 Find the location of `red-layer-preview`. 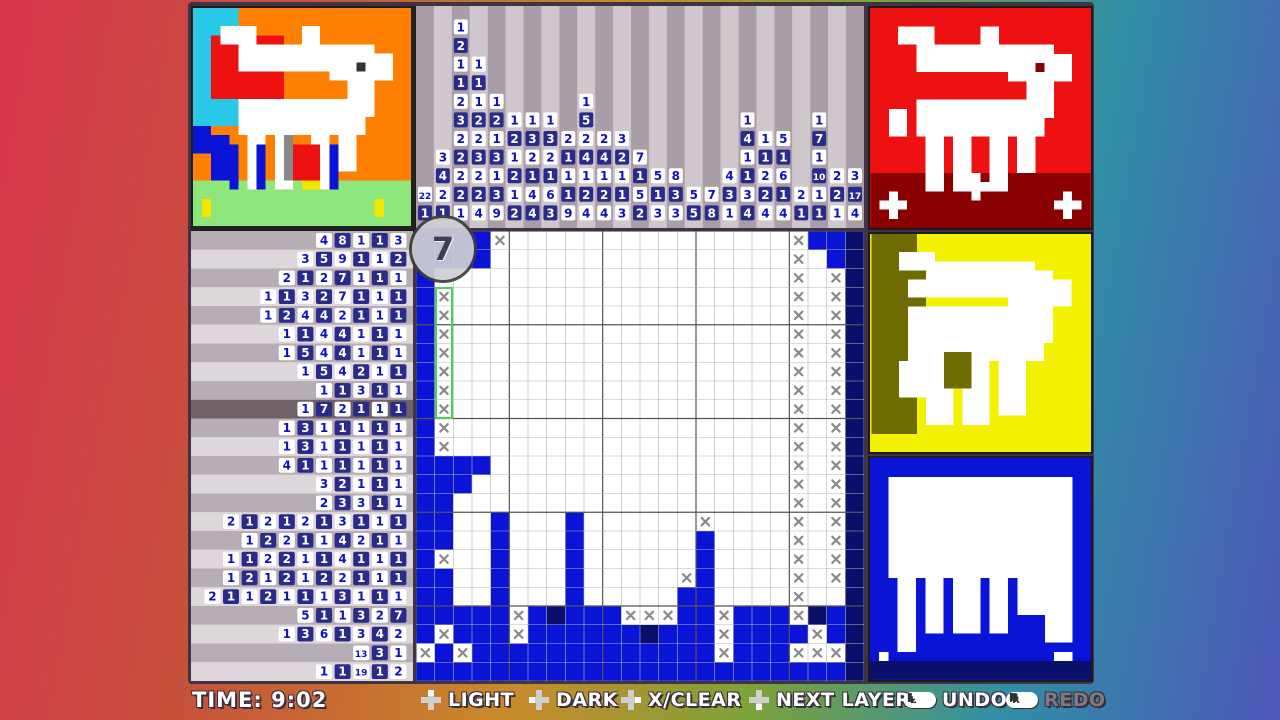

red-layer-preview is located at coordinates (980, 118).